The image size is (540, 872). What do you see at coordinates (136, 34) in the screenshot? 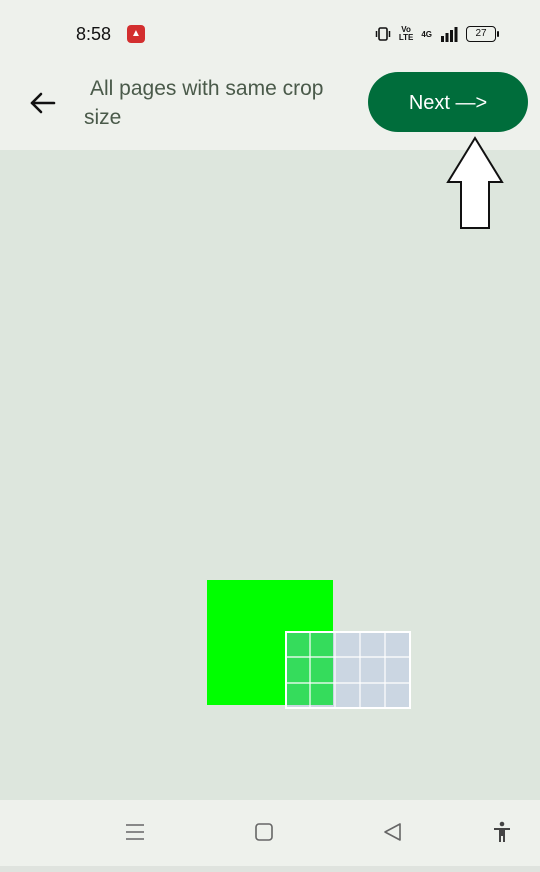
I see `app-notification-icon: ▲` at bounding box center [136, 34].